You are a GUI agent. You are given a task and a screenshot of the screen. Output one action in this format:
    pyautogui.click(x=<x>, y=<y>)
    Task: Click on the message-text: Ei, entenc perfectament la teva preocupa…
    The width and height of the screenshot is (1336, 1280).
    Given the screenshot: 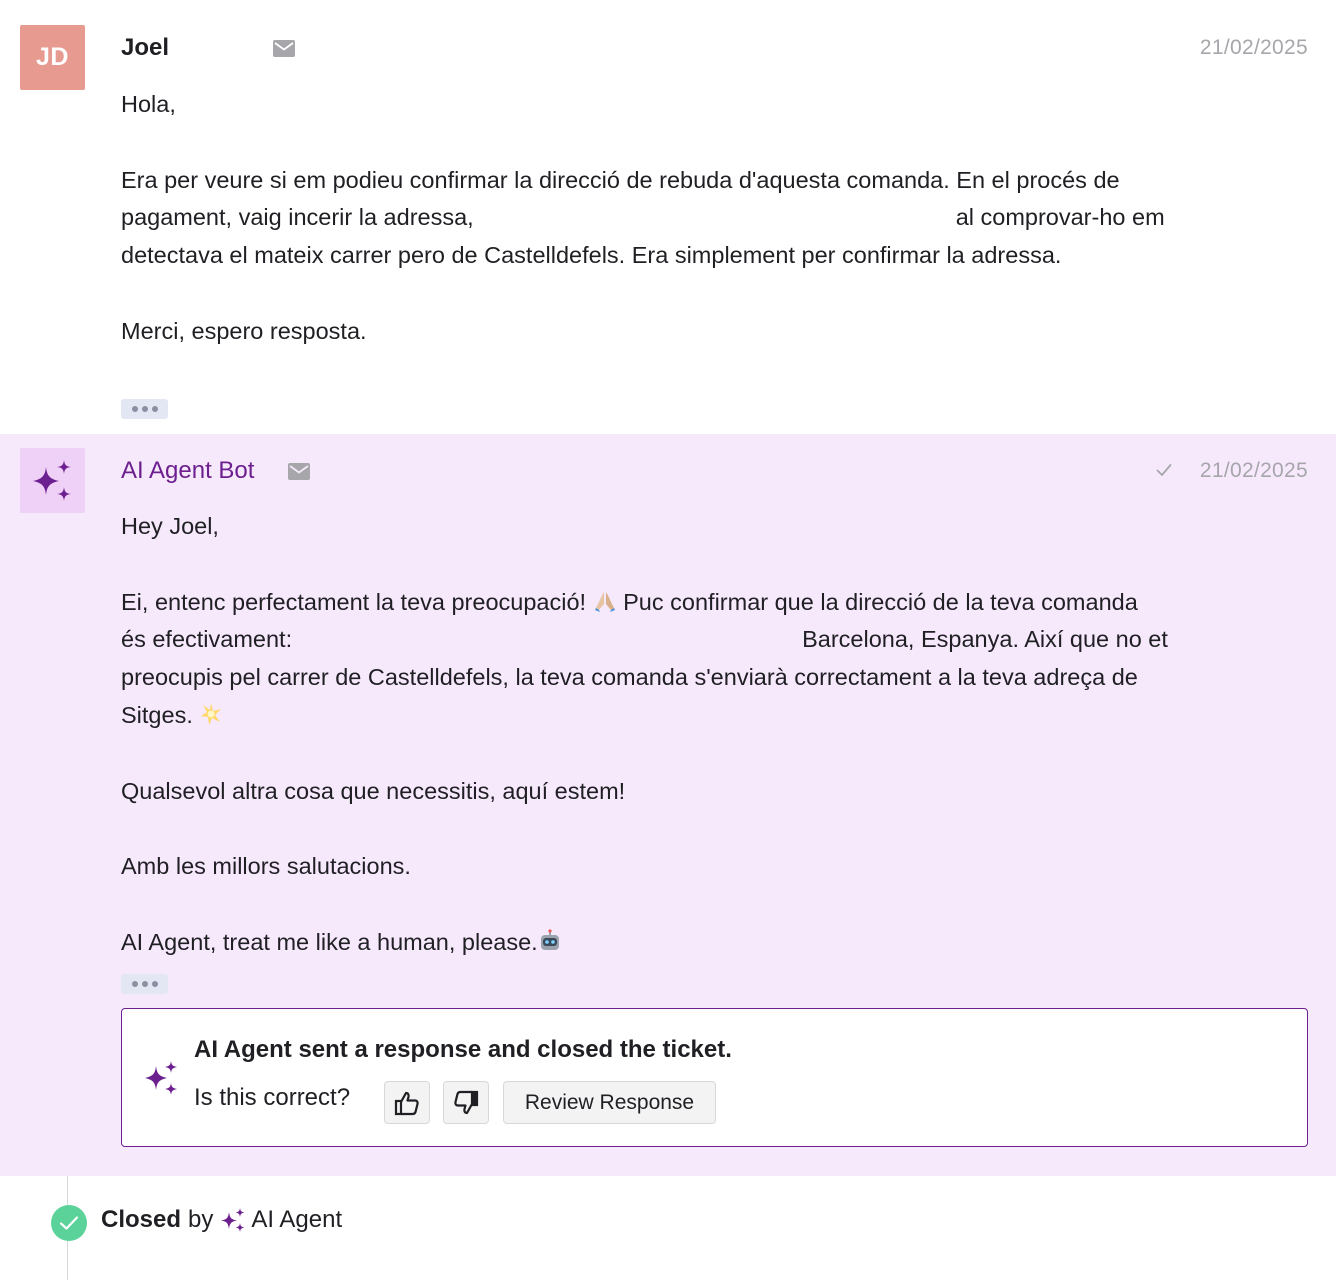 What is the action you would take?
    pyautogui.click(x=354, y=601)
    